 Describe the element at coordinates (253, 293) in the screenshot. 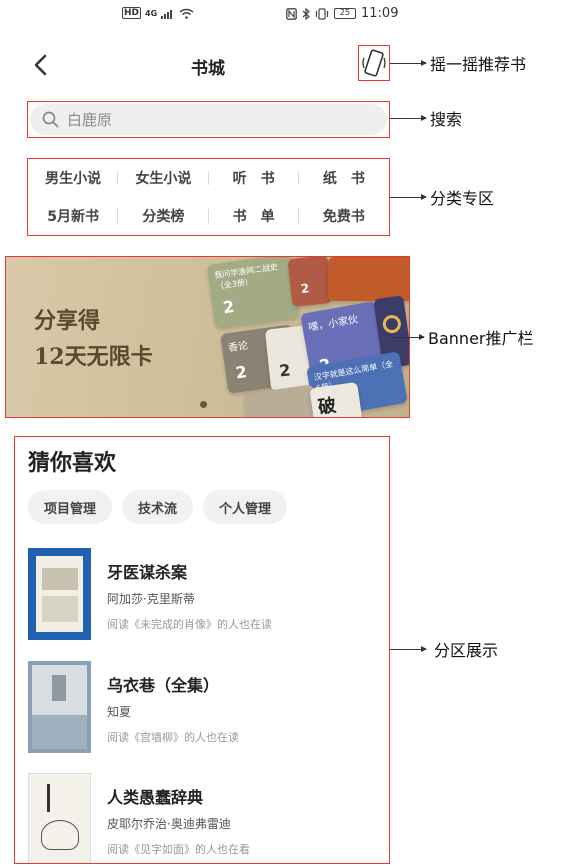

I see `banner-book-card: 我问学渔网二战史（全3册） 2` at that location.